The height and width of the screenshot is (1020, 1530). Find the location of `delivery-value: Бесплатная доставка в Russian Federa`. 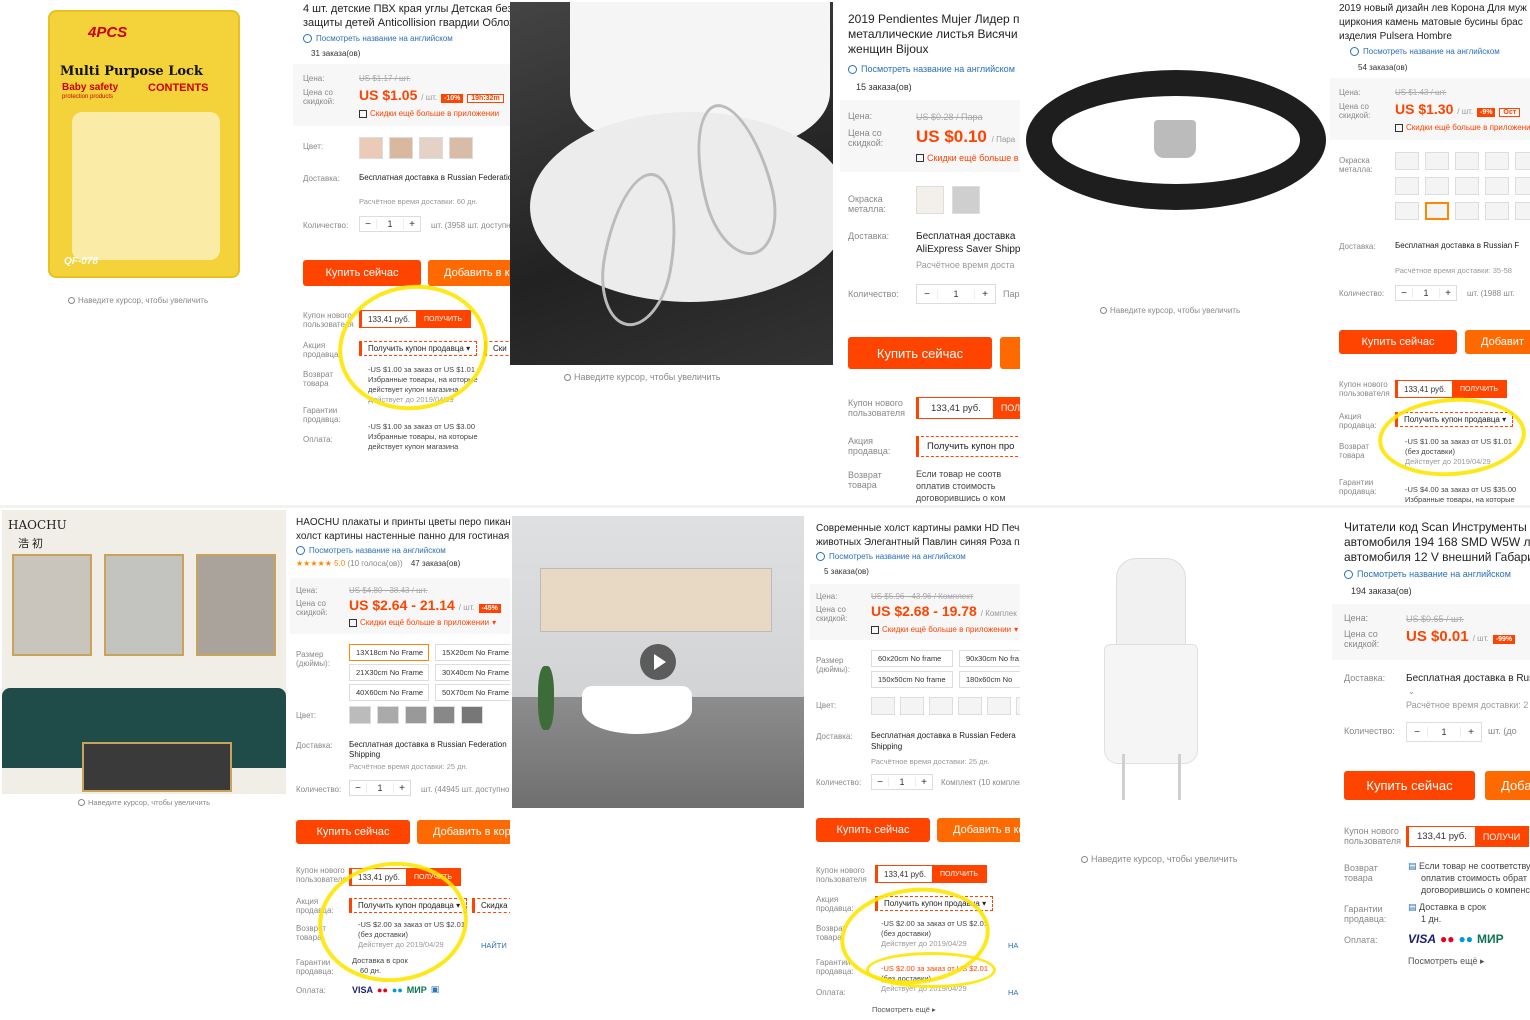

delivery-value: Бесплатная доставка в Russian Federa is located at coordinates (943, 735).